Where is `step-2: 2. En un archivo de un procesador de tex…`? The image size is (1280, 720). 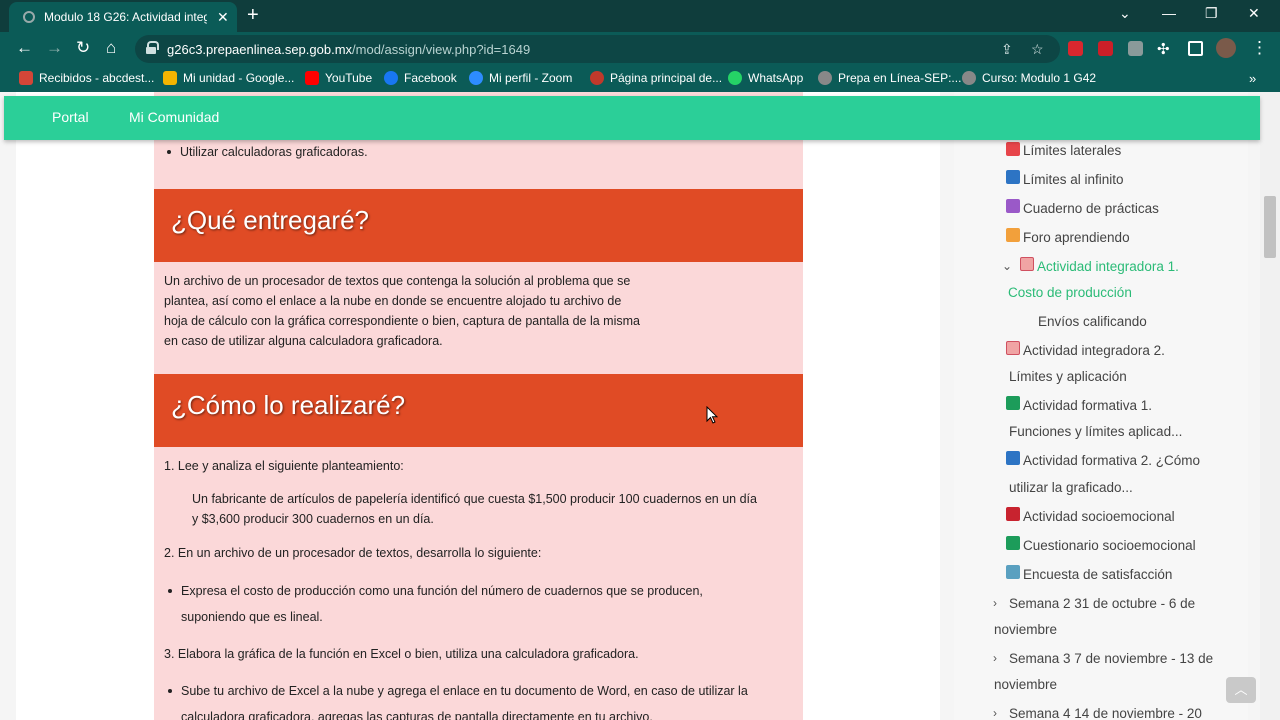 step-2: 2. En un archivo de un procesador de tex… is located at coordinates (353, 553).